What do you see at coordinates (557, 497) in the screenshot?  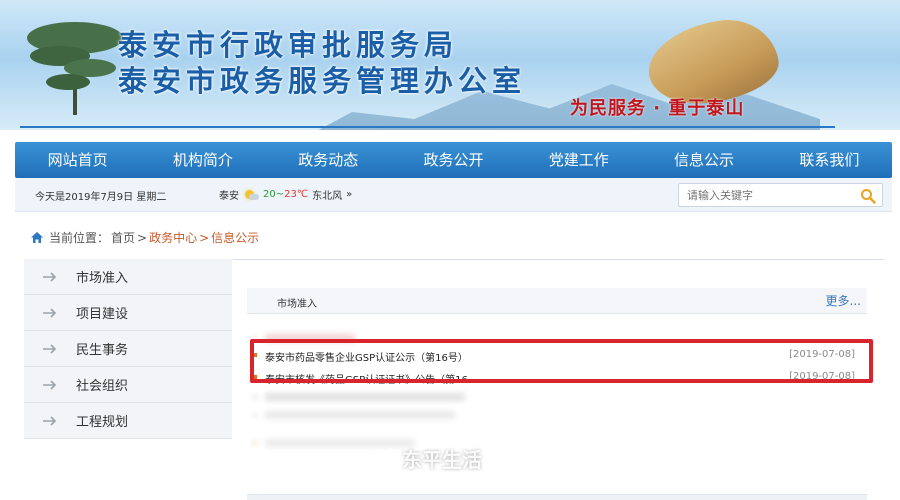 I see `content-footer` at bounding box center [557, 497].